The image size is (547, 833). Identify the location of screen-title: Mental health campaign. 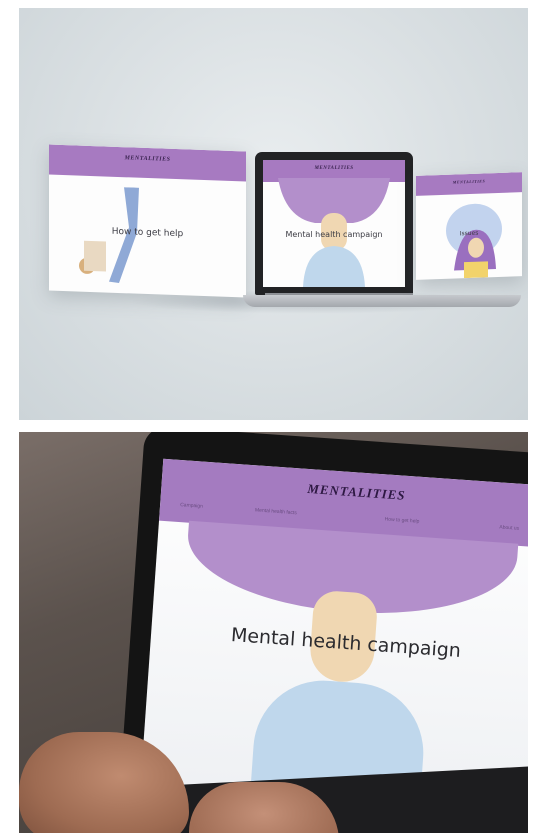
(334, 234).